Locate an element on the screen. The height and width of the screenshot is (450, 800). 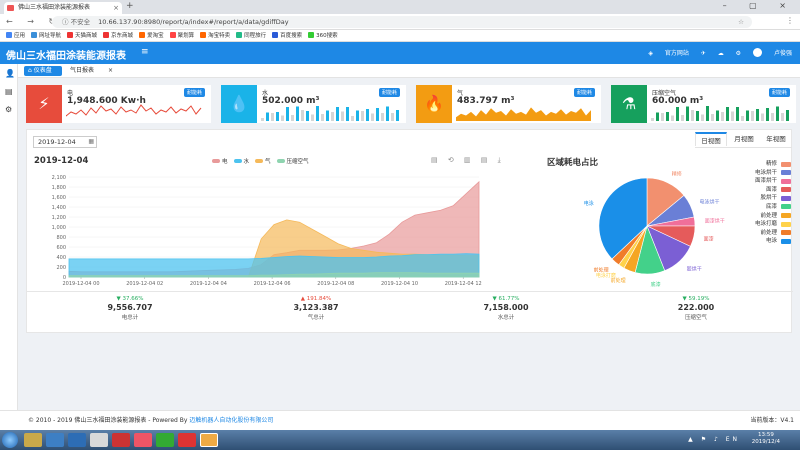
x-tick-label: 2019-12-04 12 is located at coordinates (463, 284).